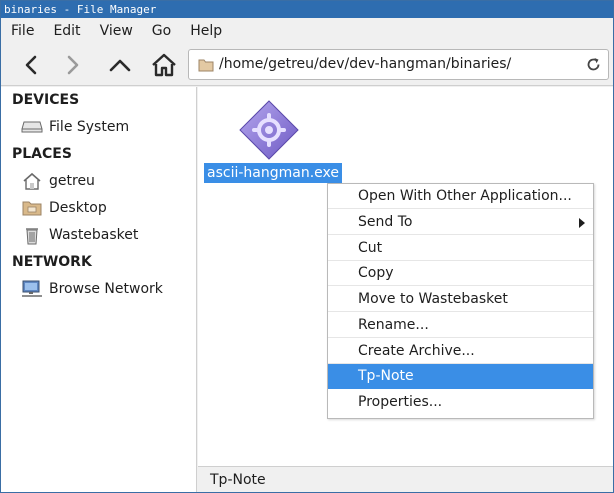  Describe the element at coordinates (206, 65) in the screenshot. I see `folder-icon` at that location.